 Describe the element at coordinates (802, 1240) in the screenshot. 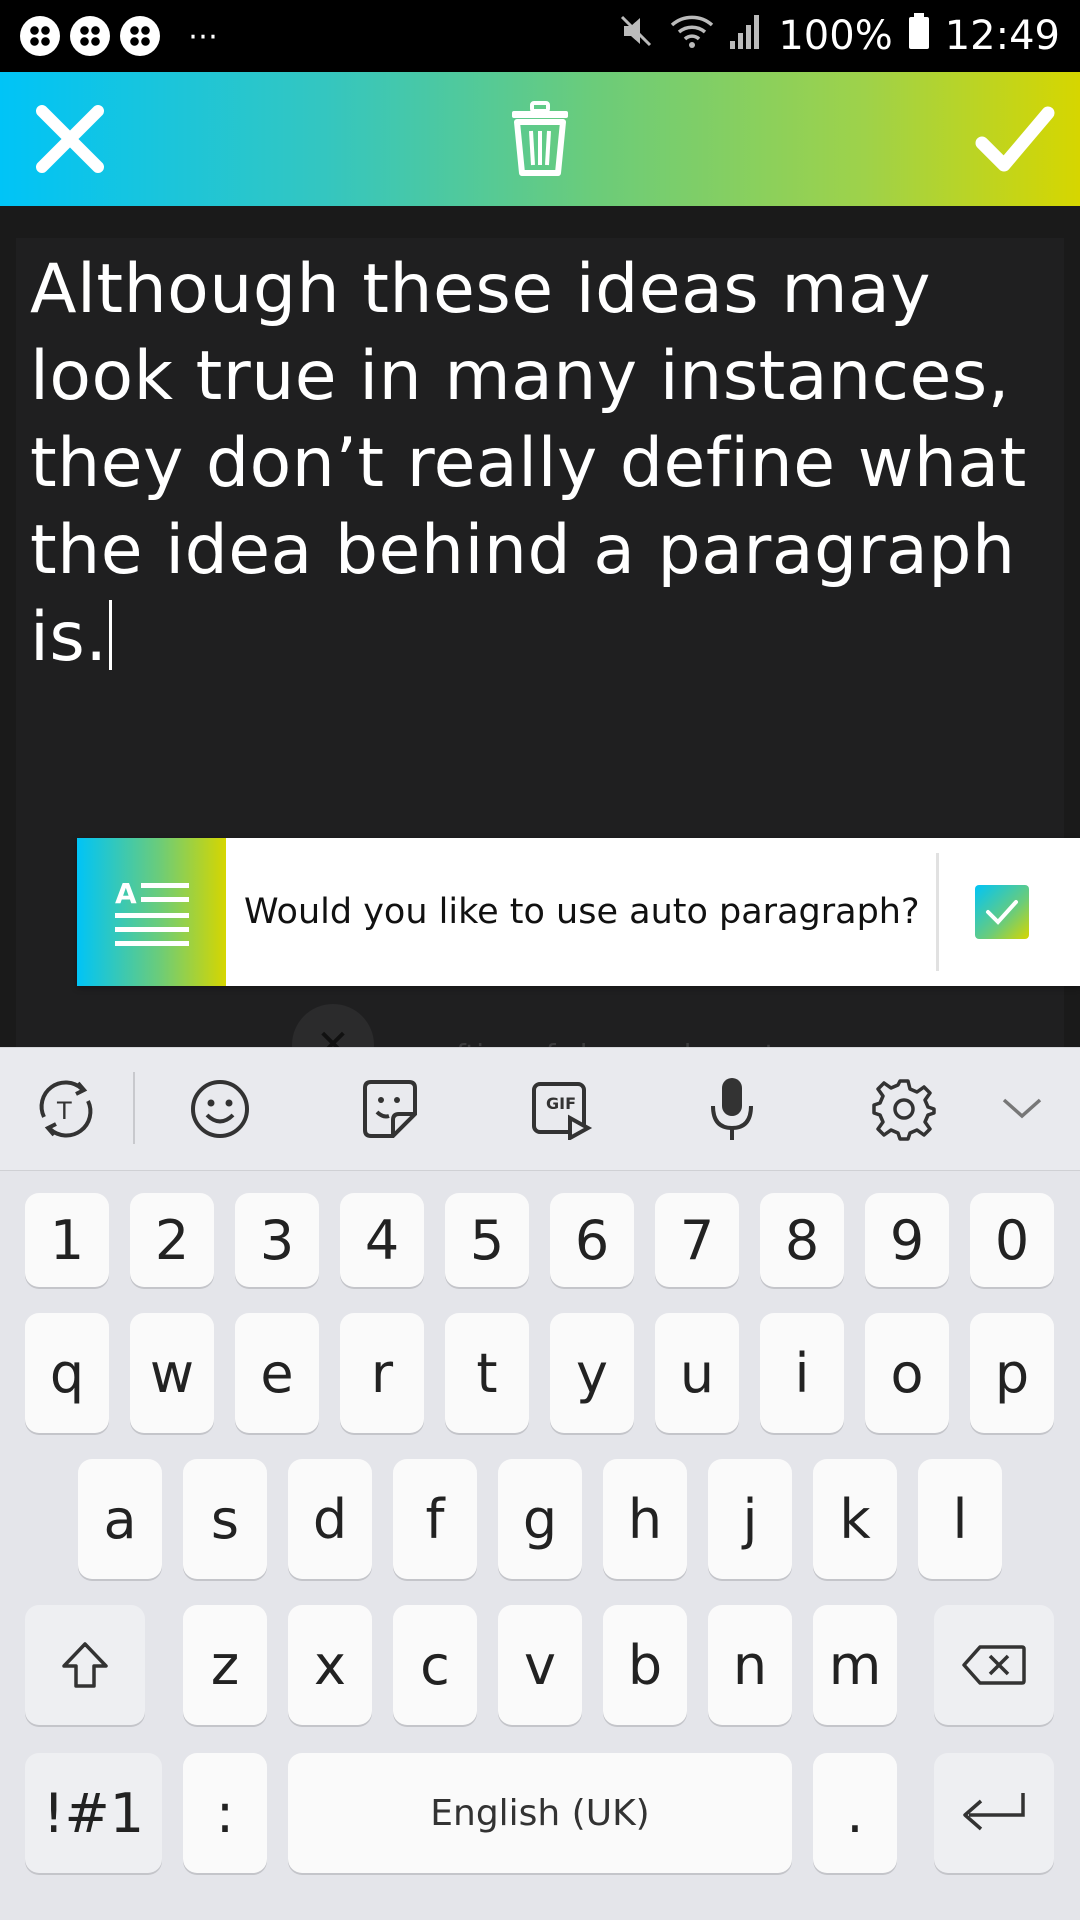

I see `key-8: 8` at that location.